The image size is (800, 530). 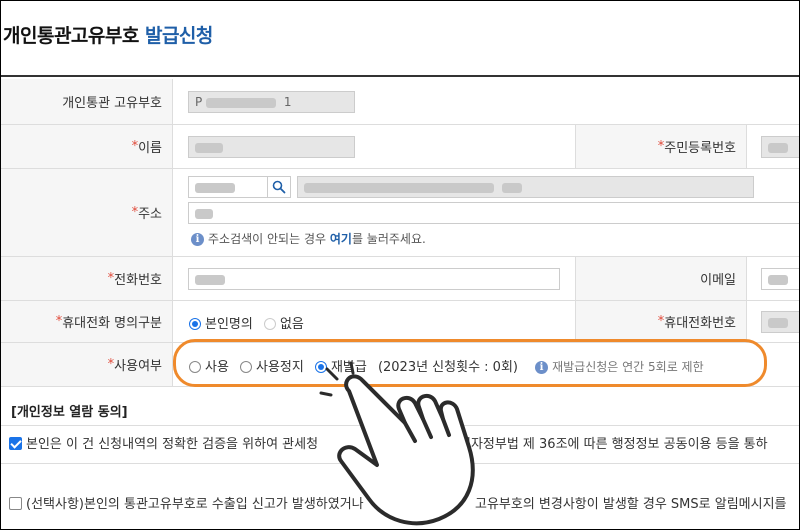 I want to click on mobile-owner-row: * 휴대전화 명의구분 본인명의 없음 * 휴대전화번호, so click(x=400, y=322).